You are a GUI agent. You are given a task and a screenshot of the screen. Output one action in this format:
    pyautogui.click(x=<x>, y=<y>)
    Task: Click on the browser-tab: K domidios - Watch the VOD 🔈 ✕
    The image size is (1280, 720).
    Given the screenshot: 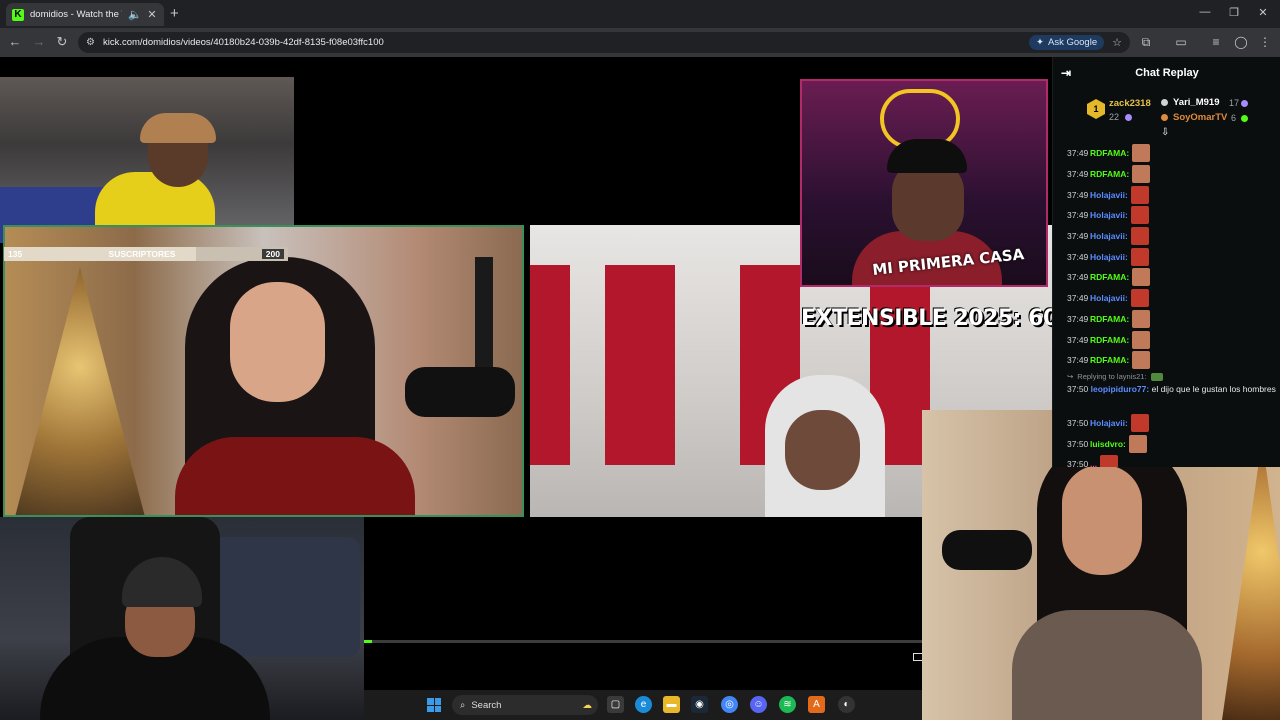 What is the action you would take?
    pyautogui.click(x=85, y=14)
    